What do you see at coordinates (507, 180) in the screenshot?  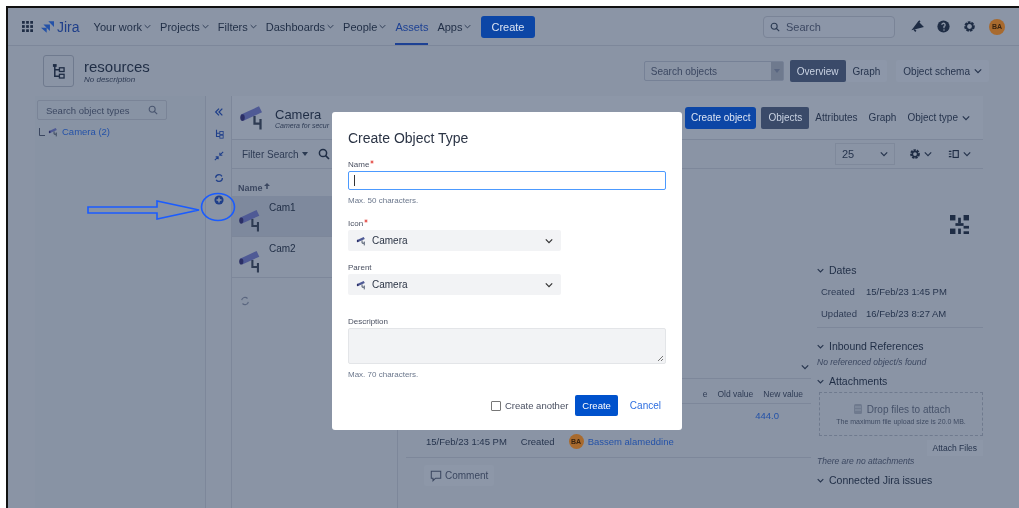 I see `name-input` at bounding box center [507, 180].